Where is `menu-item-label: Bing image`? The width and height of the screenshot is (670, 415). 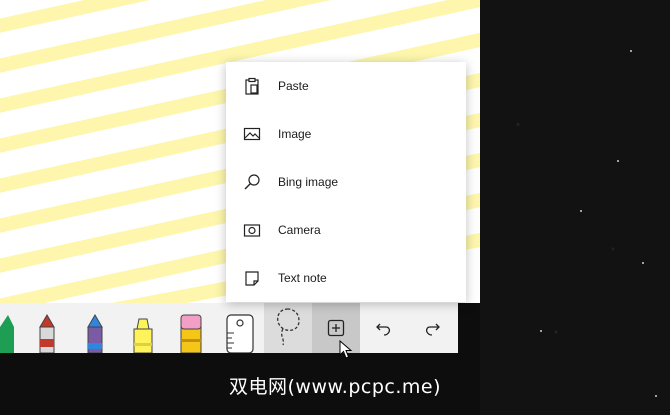 menu-item-label: Bing image is located at coordinates (308, 182).